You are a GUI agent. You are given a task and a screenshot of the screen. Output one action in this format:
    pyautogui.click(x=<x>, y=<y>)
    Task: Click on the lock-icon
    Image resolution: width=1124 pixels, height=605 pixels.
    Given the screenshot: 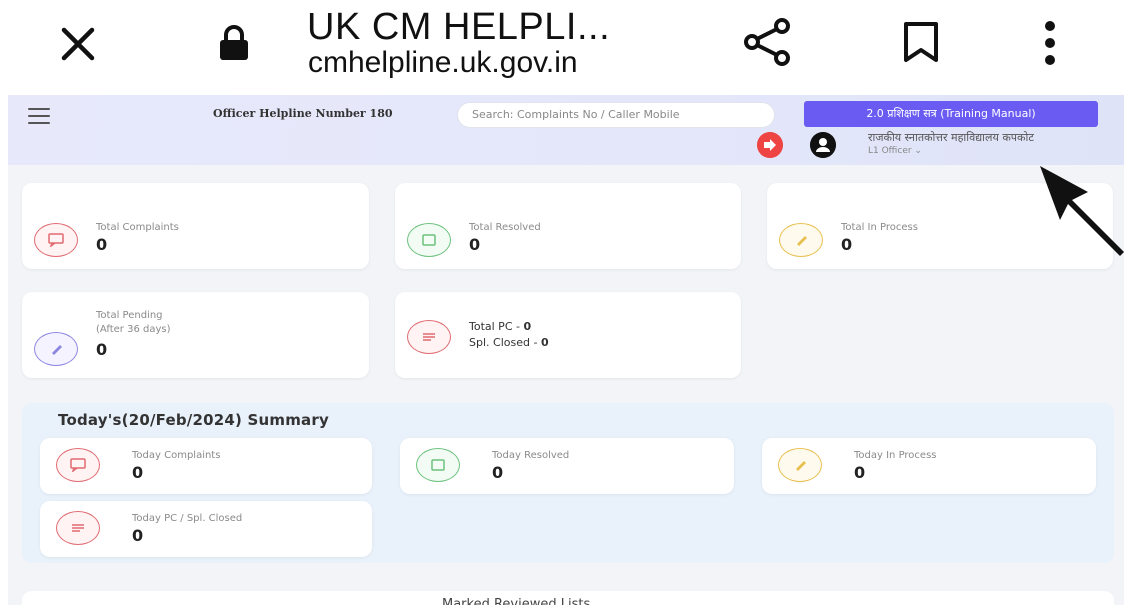 What is the action you would take?
    pyautogui.click(x=234, y=42)
    